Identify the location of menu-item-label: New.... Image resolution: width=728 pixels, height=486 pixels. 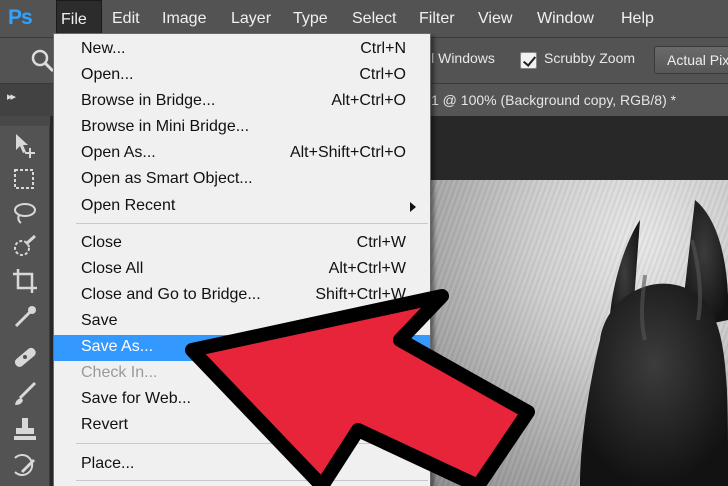
(103, 48).